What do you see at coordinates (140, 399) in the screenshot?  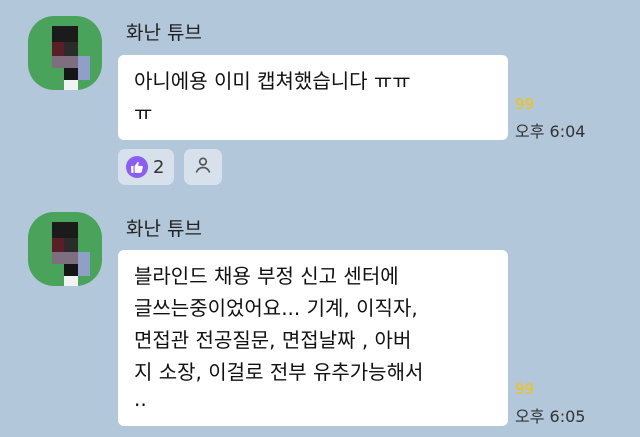 I see `message-line: ..` at bounding box center [140, 399].